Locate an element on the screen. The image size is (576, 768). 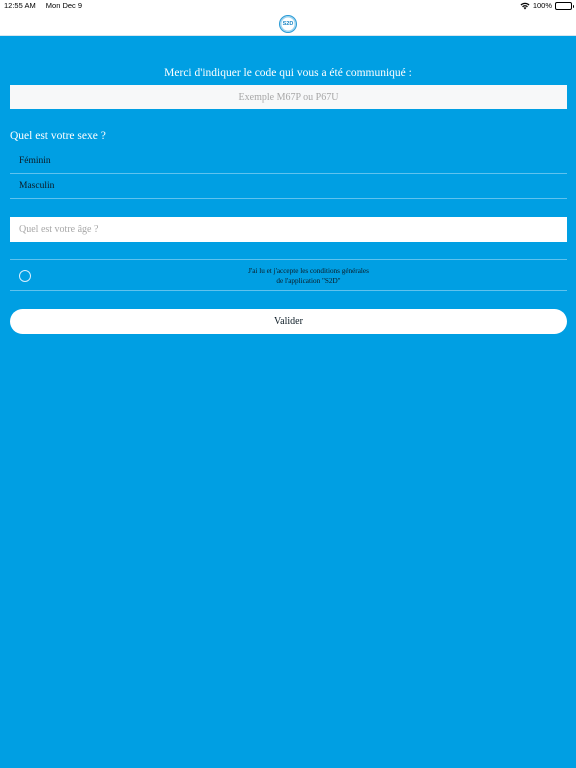
battery-icon is located at coordinates (564, 5).